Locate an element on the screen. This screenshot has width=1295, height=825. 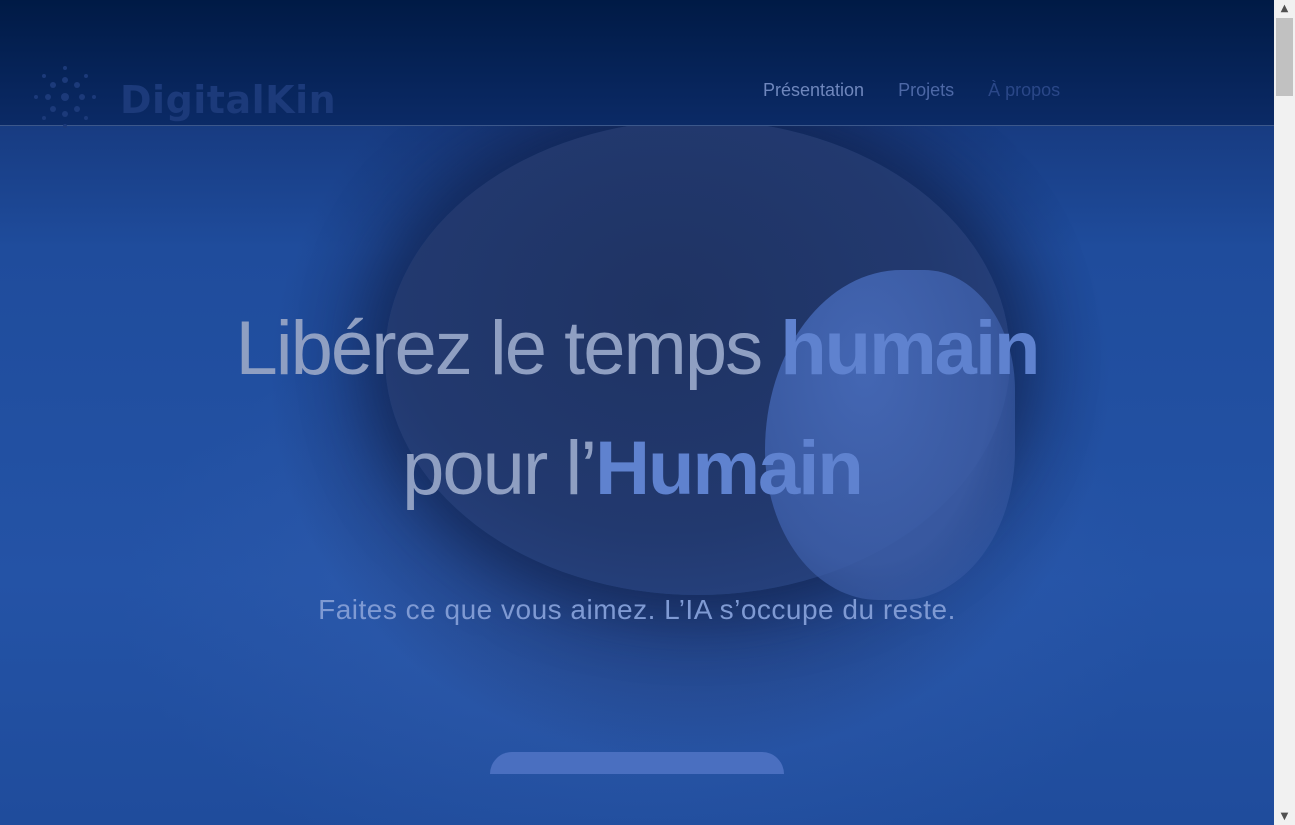
nav-link-a-propos: À propos is located at coordinates (1024, 90).